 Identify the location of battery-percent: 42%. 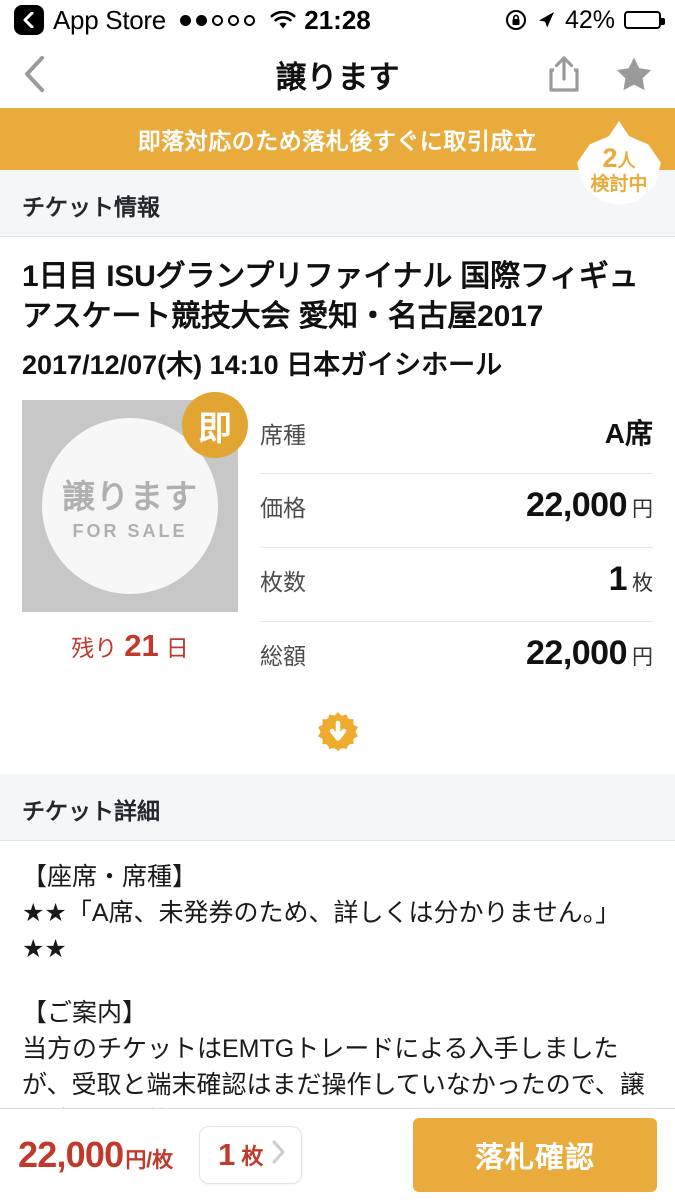
(589, 19).